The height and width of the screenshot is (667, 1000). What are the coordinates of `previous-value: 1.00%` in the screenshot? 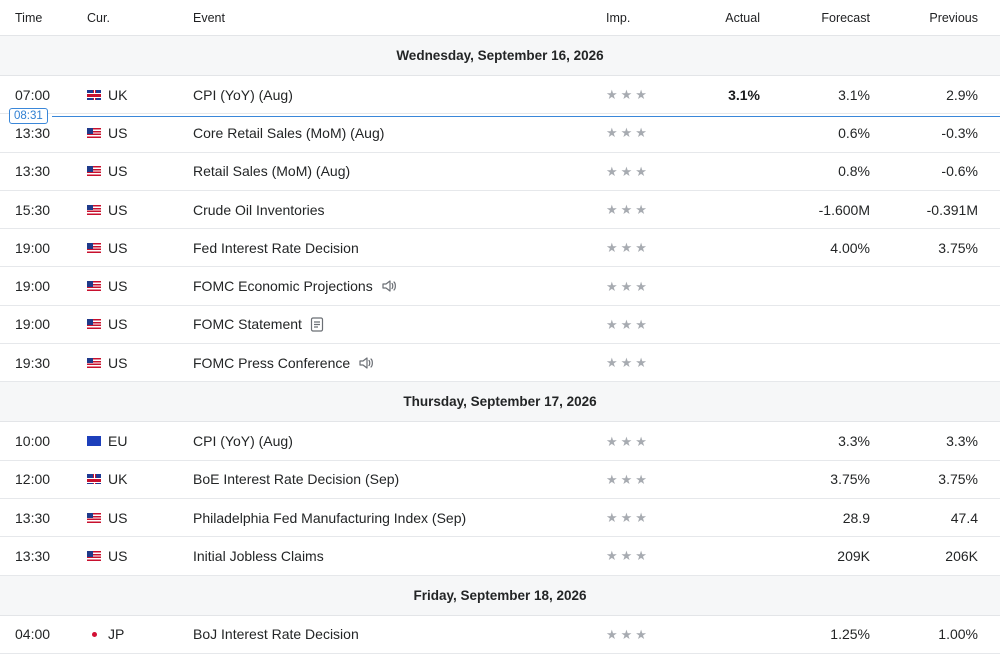 It's located at (958, 634).